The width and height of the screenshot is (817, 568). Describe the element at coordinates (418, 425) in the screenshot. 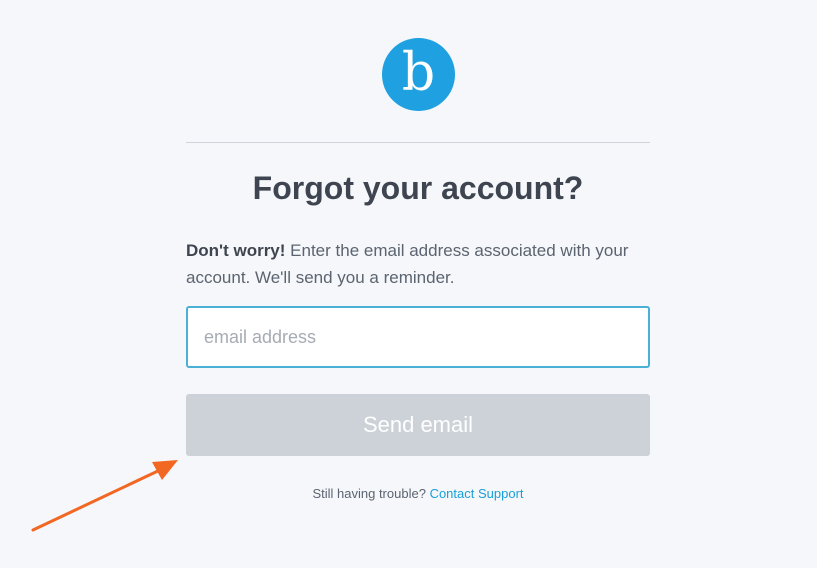

I see `send-email-button: Send email` at that location.